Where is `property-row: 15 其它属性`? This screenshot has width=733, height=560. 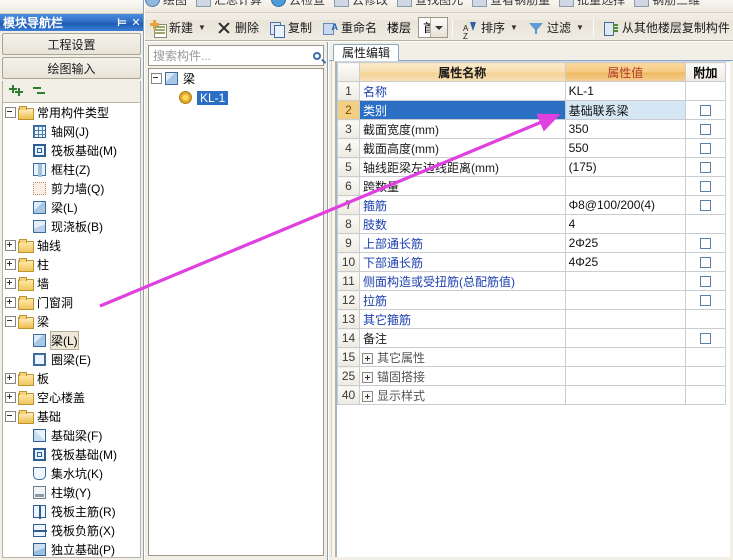
property-row: 15 其它属性 is located at coordinates (532, 357).